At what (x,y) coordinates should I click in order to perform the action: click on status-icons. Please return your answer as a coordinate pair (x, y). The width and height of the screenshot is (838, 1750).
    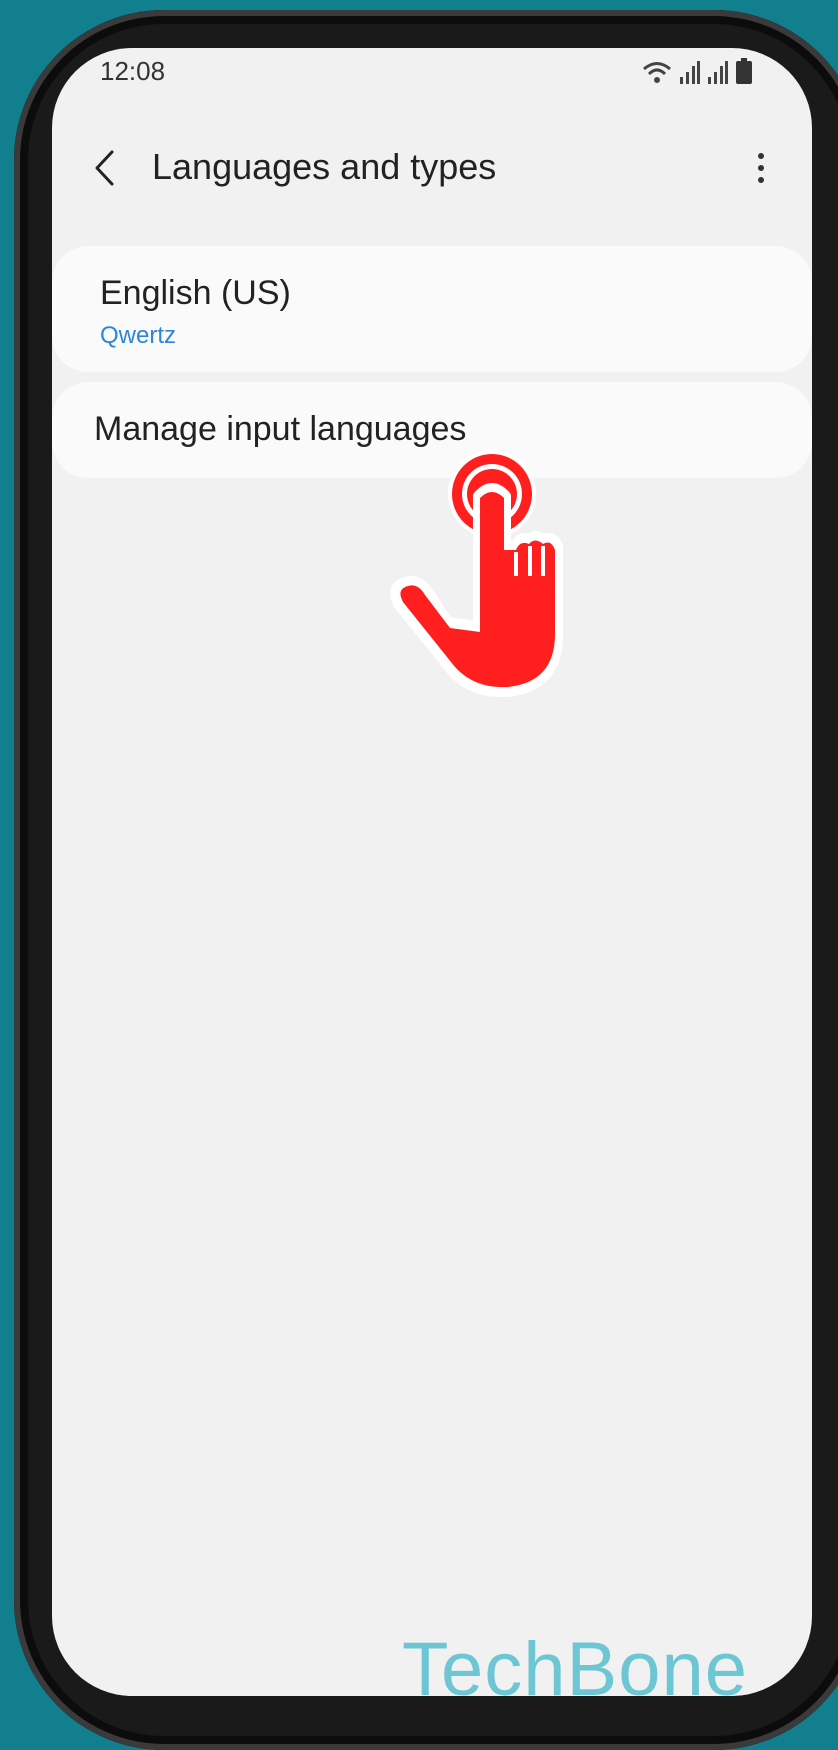
    Looking at the image, I should click on (697, 71).